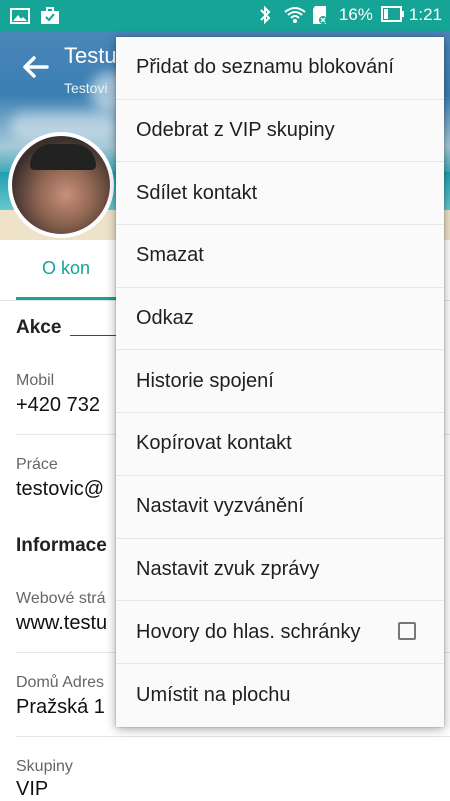 This screenshot has width=450, height=801. I want to click on menu-item-set-message-sound: Nastavit zvuk zprávy, so click(280, 570).